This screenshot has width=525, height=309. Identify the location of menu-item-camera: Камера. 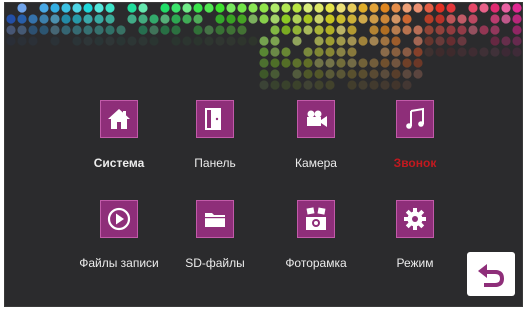
(316, 140).